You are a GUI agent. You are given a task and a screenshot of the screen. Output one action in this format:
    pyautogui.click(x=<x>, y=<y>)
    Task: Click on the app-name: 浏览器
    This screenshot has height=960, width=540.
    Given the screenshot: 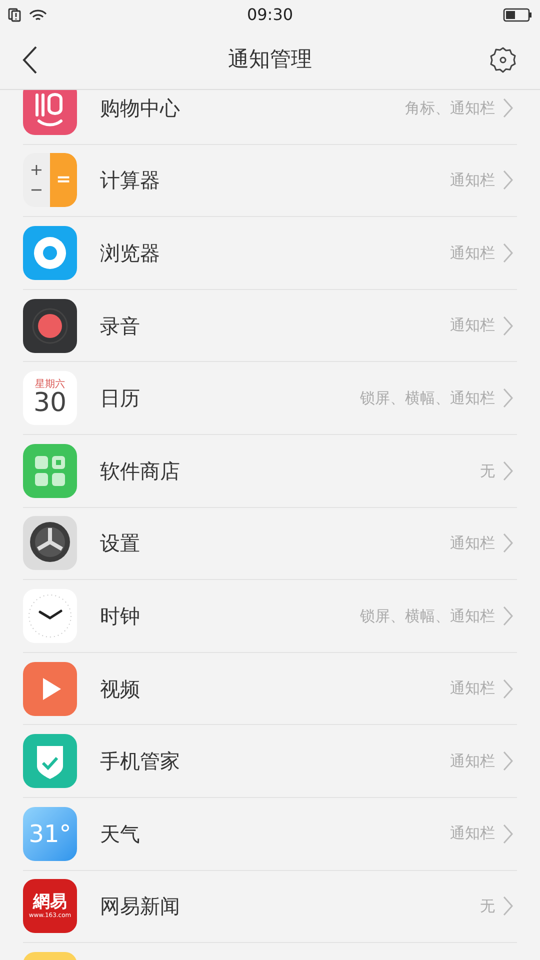 What is the action you would take?
    pyautogui.click(x=130, y=253)
    